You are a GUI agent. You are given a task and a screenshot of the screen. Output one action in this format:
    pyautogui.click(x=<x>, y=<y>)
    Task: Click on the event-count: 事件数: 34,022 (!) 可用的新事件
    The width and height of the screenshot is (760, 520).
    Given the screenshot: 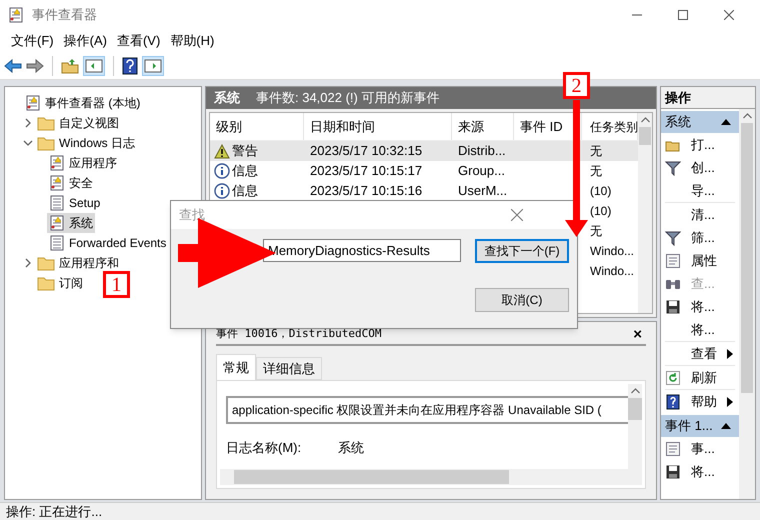 What is the action you would take?
    pyautogui.click(x=348, y=98)
    